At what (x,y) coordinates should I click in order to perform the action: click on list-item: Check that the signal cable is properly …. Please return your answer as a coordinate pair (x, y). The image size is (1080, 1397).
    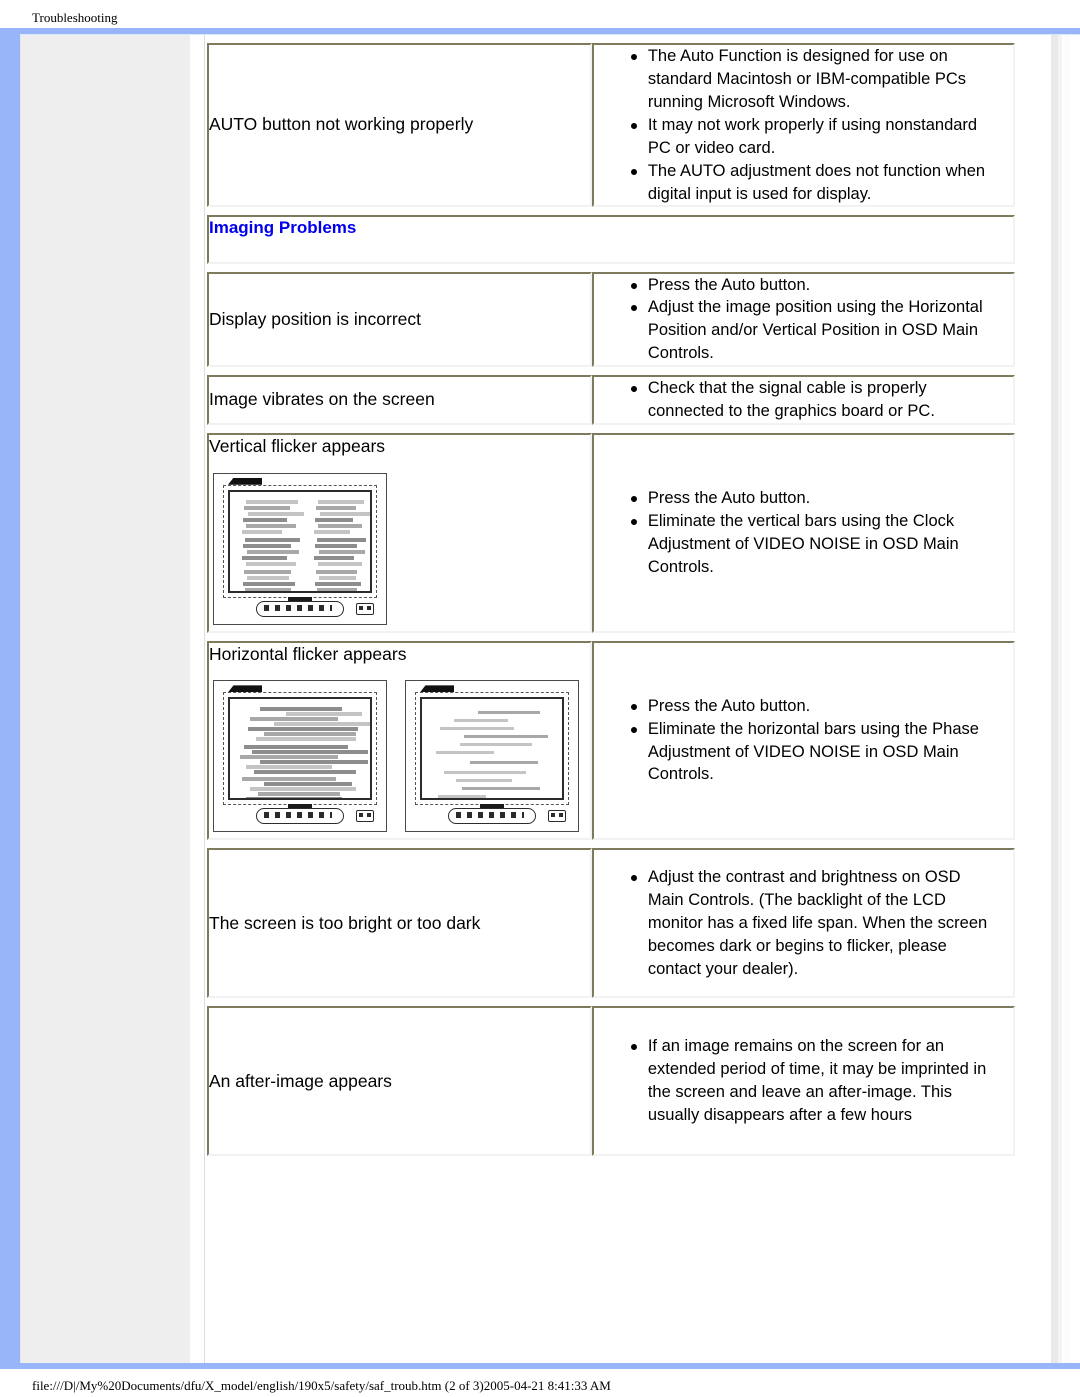
    Looking at the image, I should click on (813, 400).